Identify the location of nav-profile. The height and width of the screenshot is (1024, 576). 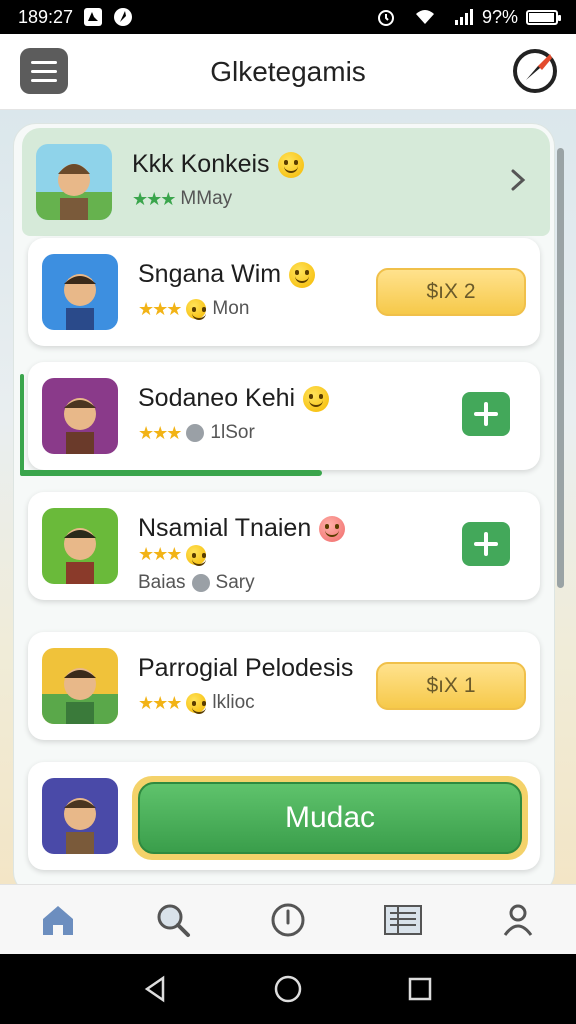
(518, 920).